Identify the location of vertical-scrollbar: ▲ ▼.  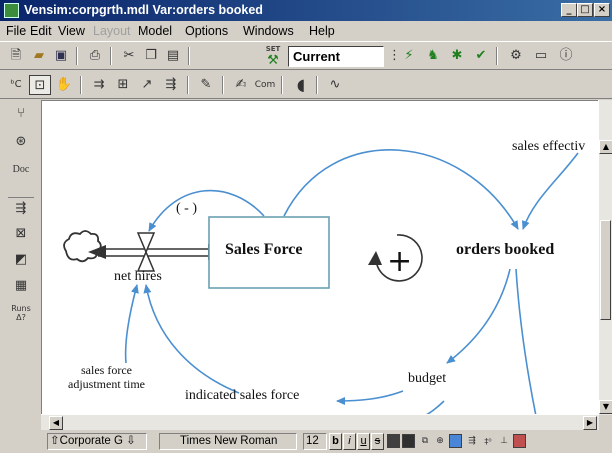
(605, 257).